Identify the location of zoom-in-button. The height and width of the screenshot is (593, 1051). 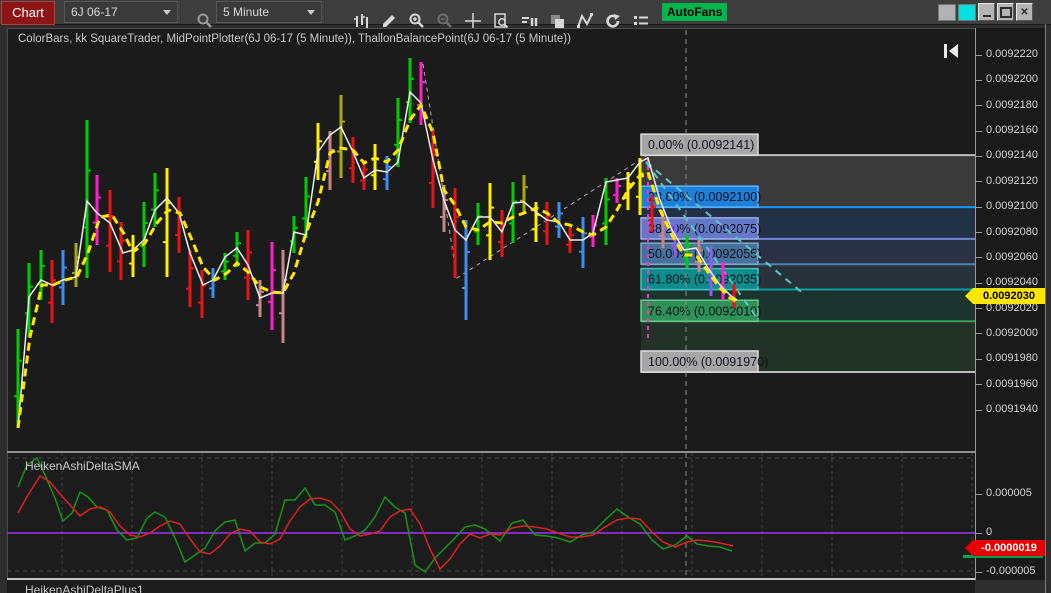
(409, 14).